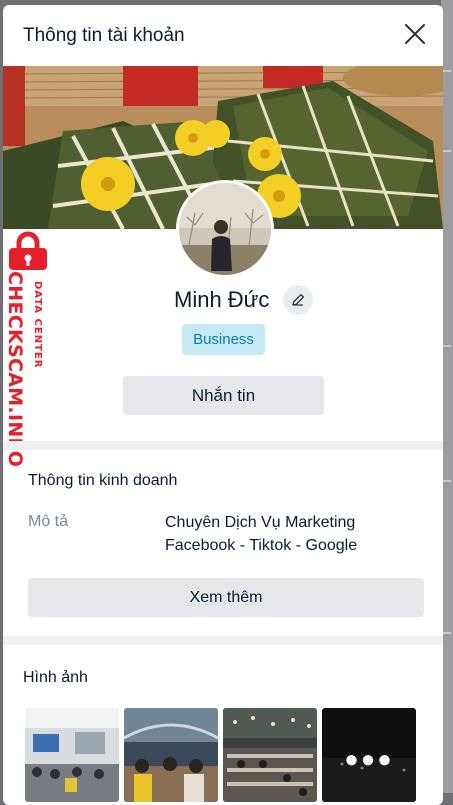  I want to click on avatar, so click(225, 229).